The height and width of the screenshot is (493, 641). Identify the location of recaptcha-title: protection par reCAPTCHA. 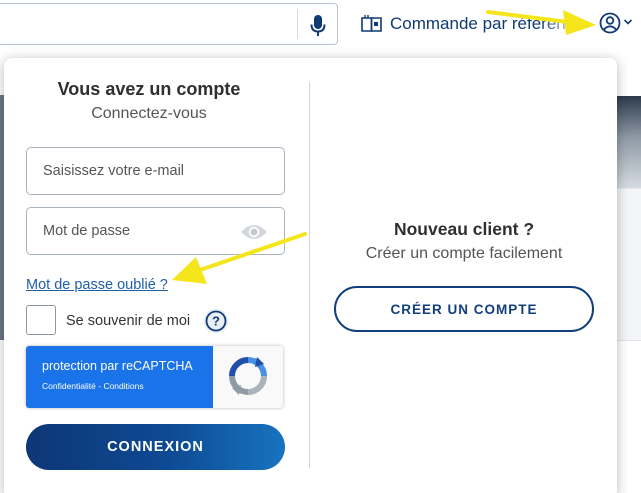
(117, 366).